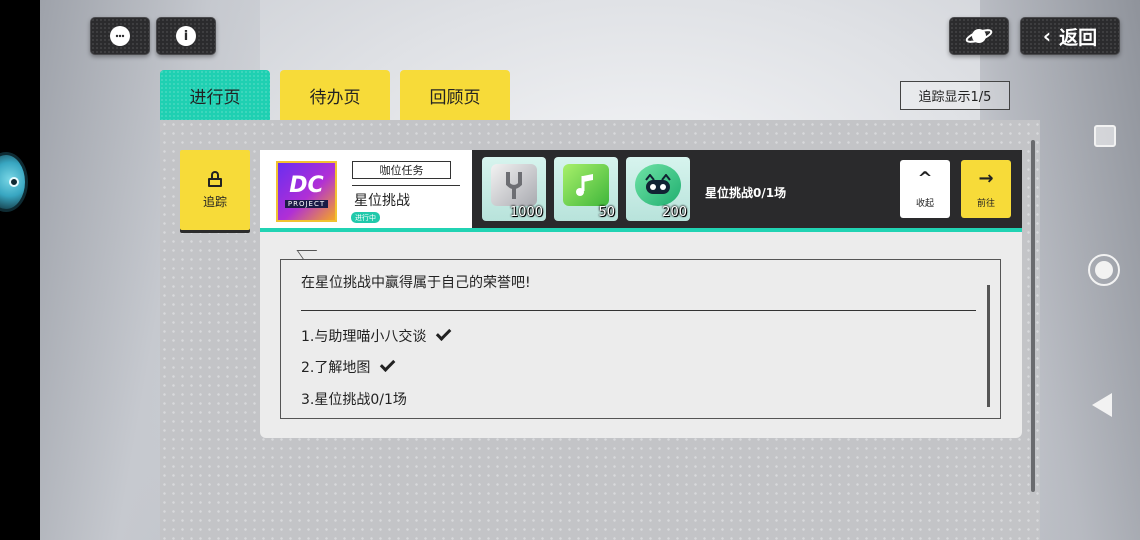  I want to click on reward-item: 1000, so click(514, 189).